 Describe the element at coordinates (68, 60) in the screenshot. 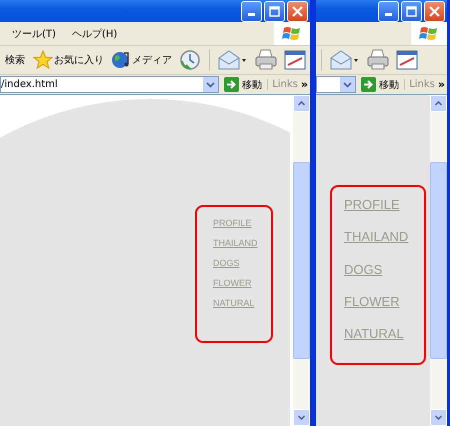

I see `favorites-button: お気に入り` at that location.